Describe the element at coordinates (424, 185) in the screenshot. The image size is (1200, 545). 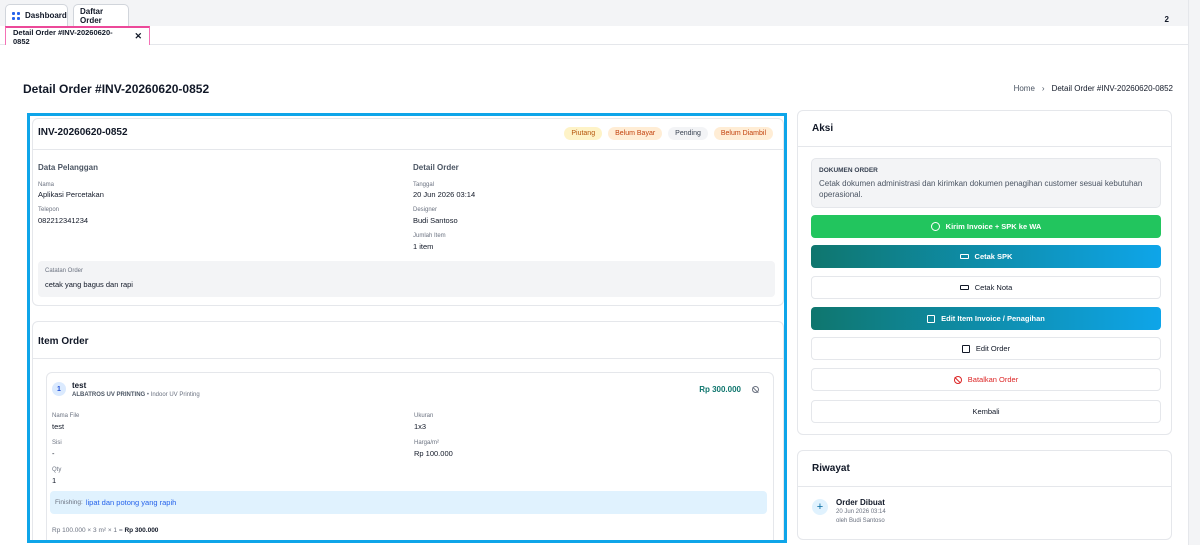
I see `label-date: Tanggal` at that location.